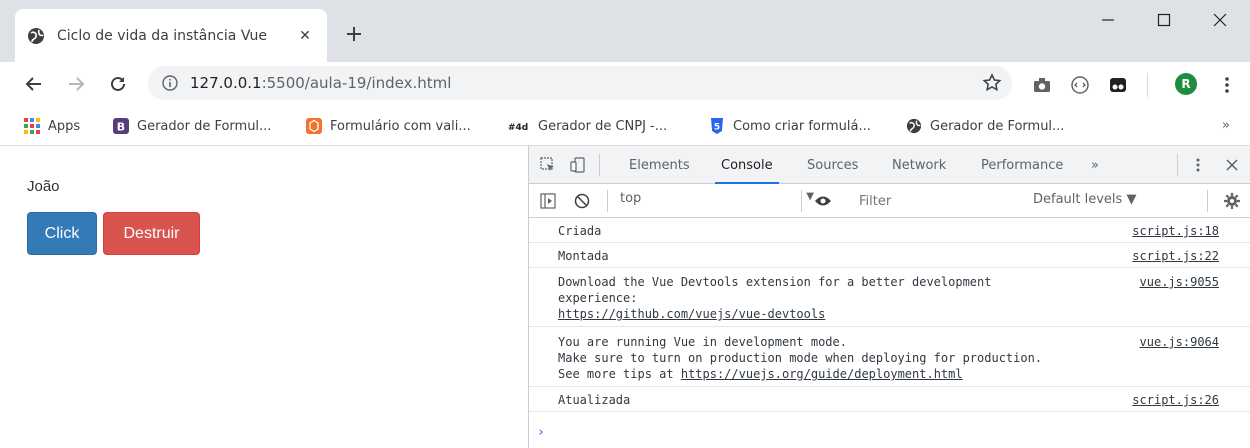  What do you see at coordinates (747, 165) in the screenshot?
I see `tab-console: Console` at bounding box center [747, 165].